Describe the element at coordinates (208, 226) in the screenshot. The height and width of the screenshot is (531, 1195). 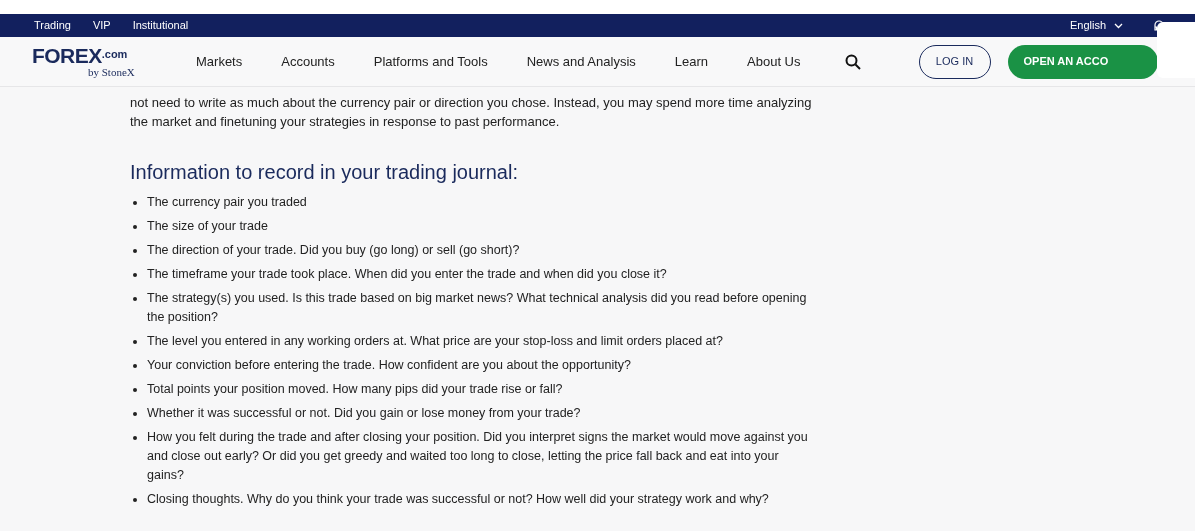
I see `list-item-text: The size of your trade` at that location.